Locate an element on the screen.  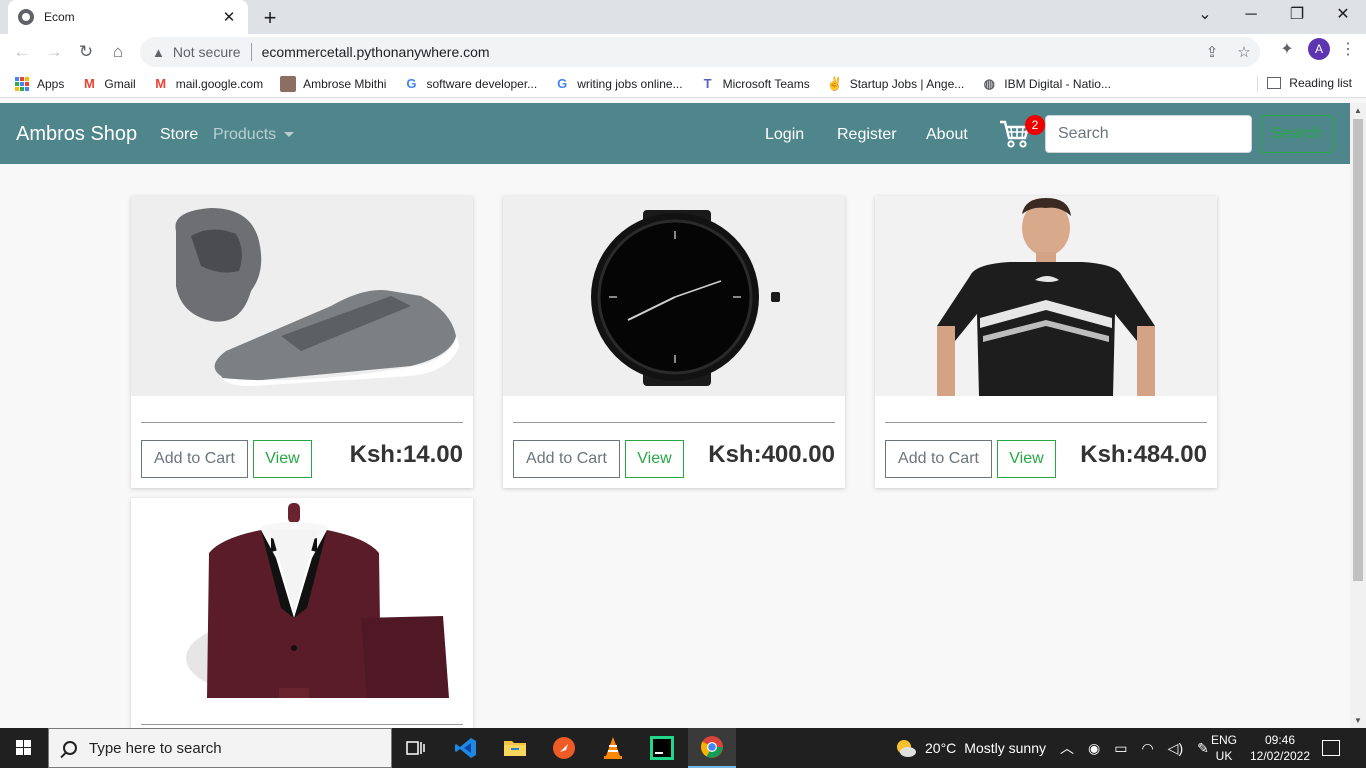
clock-time: 09:46 is located at coordinates (1280, 740).